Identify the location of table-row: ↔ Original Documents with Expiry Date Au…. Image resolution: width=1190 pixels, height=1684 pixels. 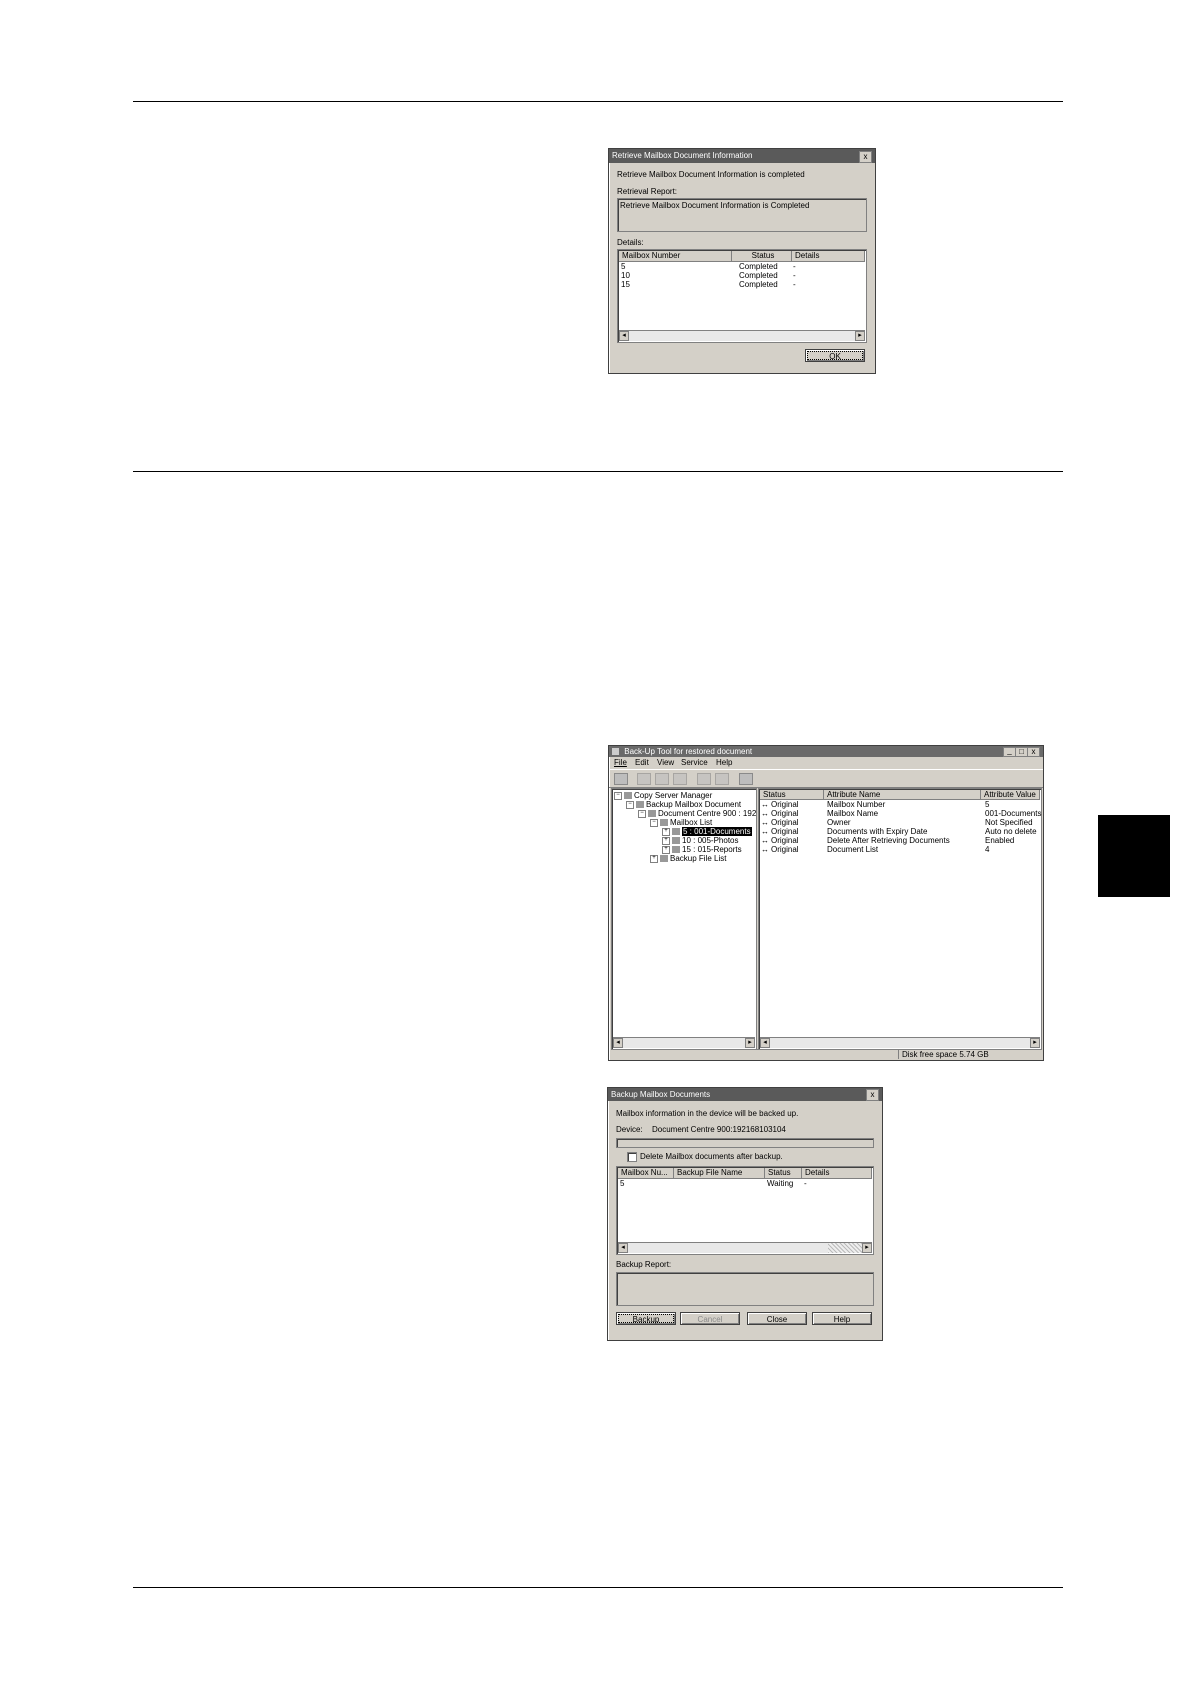
(900, 831).